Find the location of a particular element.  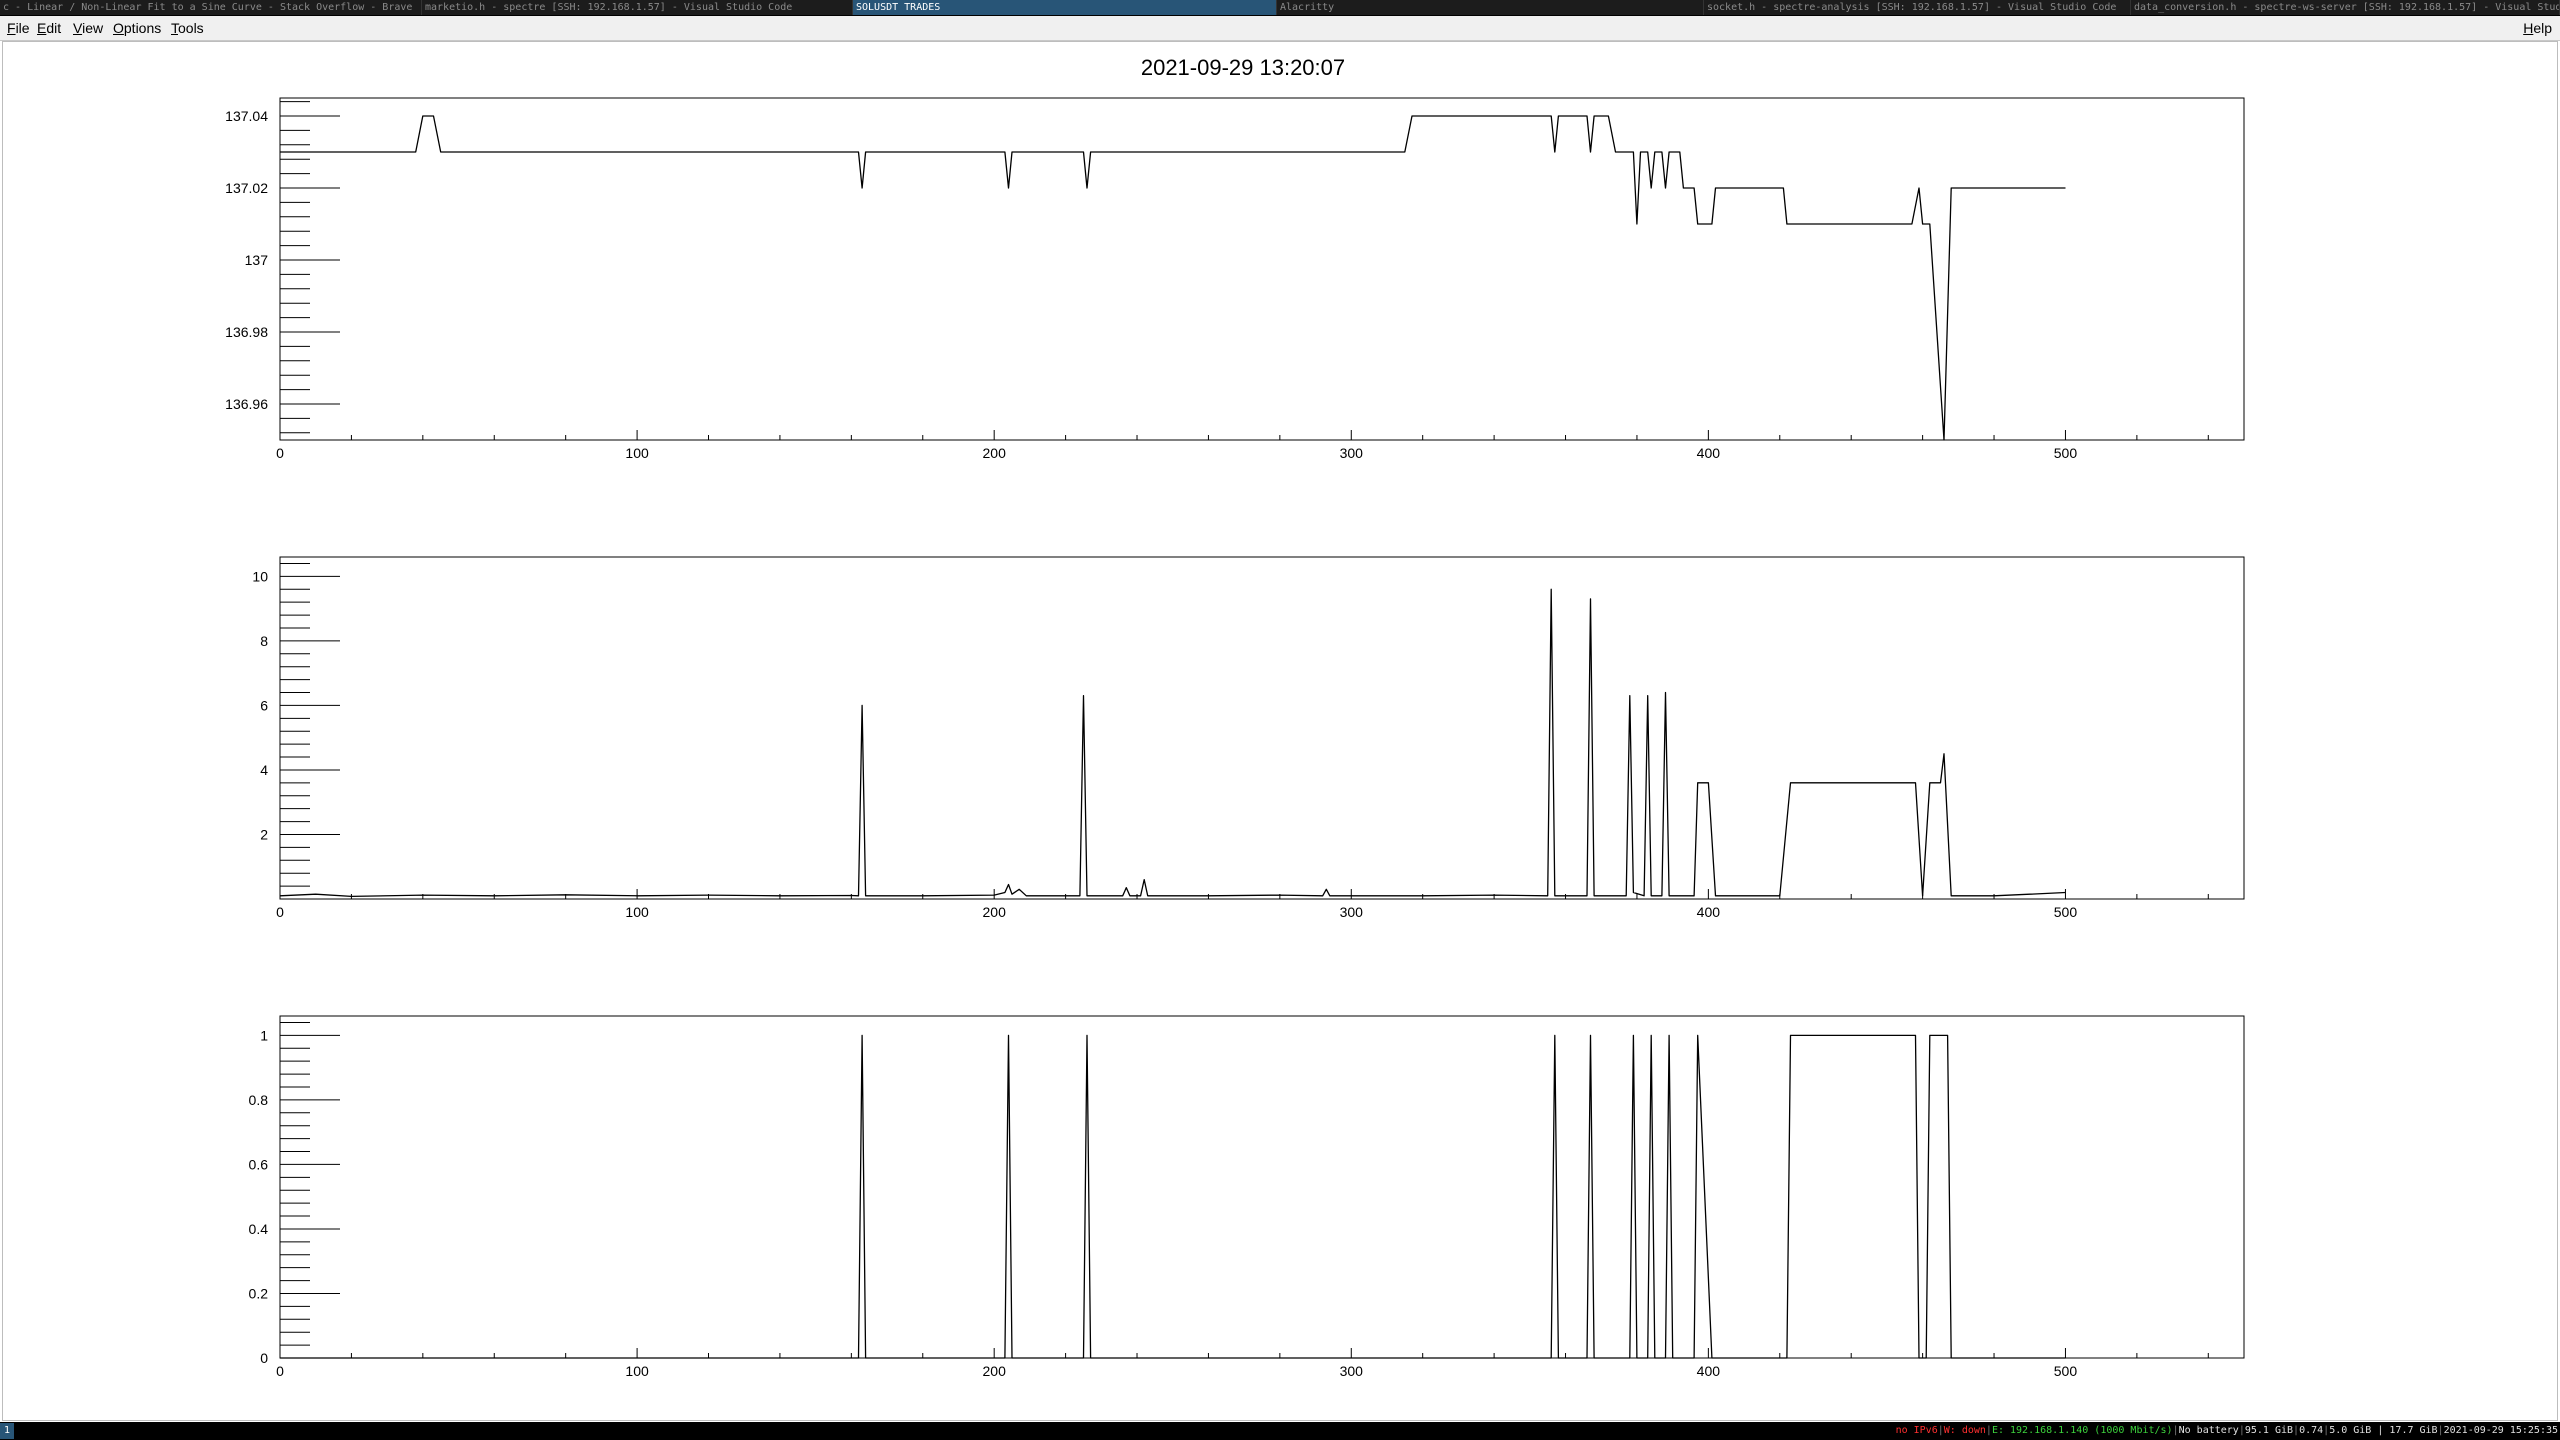

menu-options: Options is located at coordinates (137, 28).